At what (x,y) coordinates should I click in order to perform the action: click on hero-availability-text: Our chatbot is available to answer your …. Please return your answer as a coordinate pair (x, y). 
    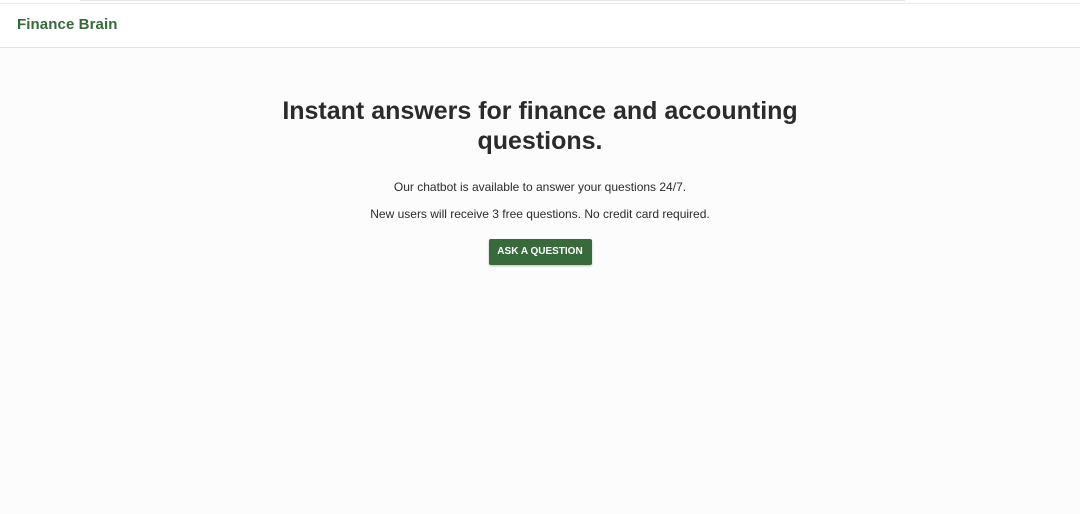
    Looking at the image, I should click on (540, 187).